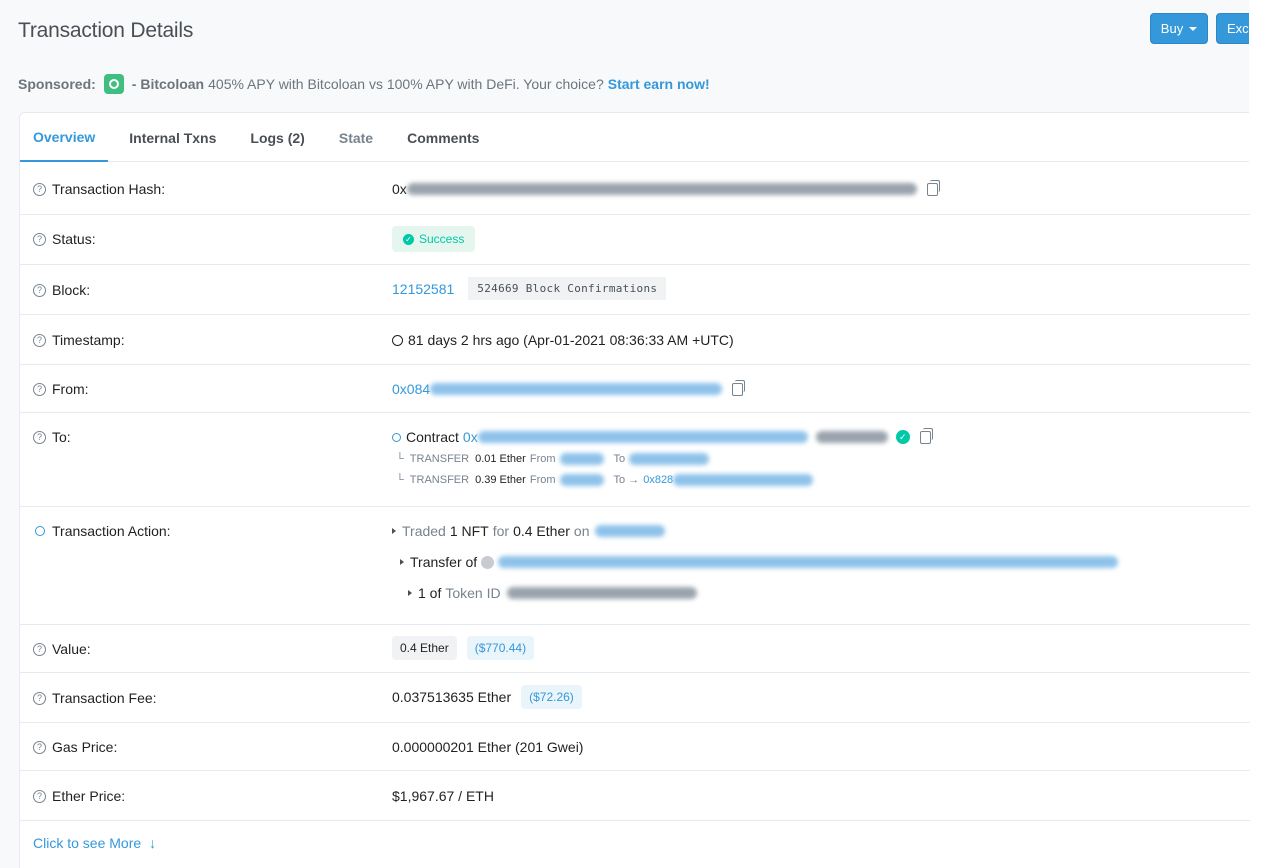  Describe the element at coordinates (61, 437) in the screenshot. I see `to-label: To:` at that location.